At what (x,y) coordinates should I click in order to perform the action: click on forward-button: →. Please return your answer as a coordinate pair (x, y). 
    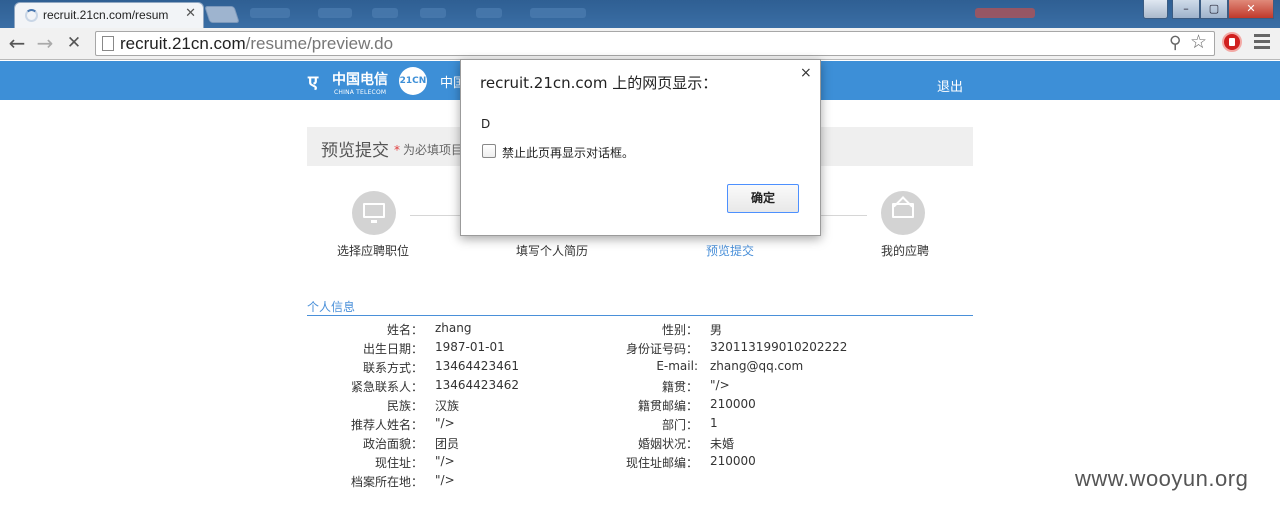
    Looking at the image, I should click on (45, 44).